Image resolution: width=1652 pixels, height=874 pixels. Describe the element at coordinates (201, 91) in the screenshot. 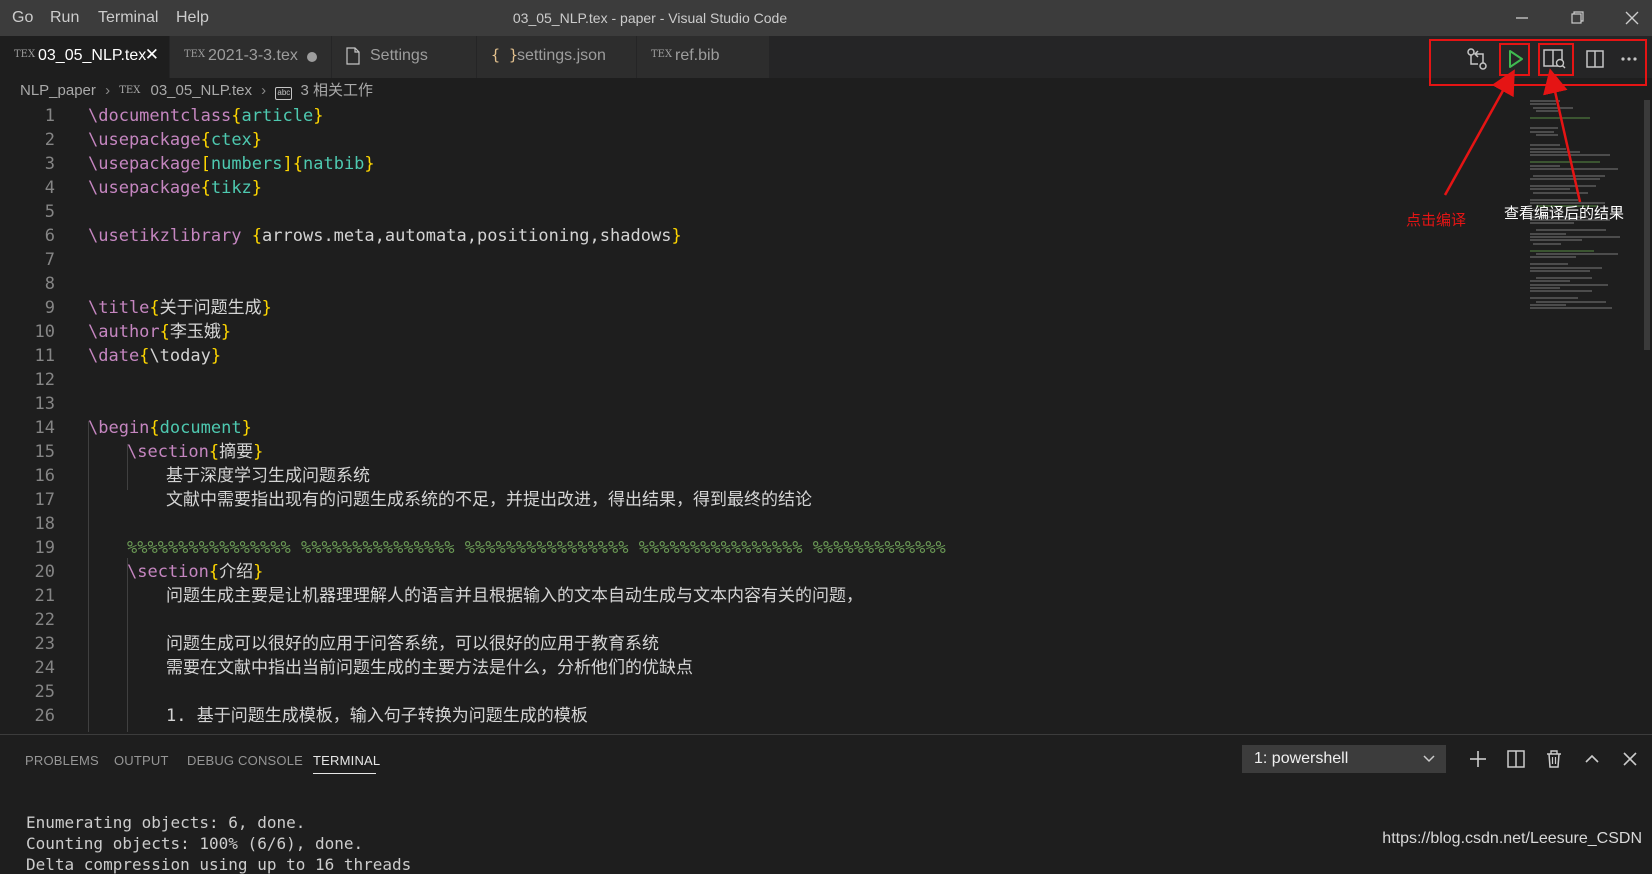

I see `breadcrumb-file: 03_05_NLP.tex` at that location.